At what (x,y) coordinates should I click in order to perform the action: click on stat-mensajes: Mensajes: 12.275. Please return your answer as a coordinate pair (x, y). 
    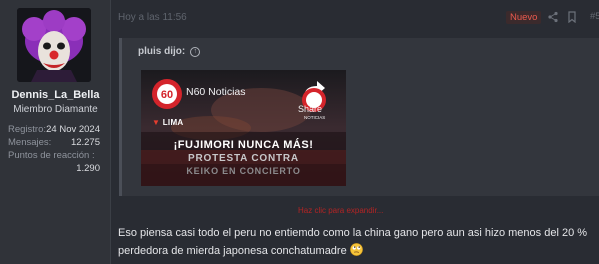
    Looking at the image, I should click on (54, 142).